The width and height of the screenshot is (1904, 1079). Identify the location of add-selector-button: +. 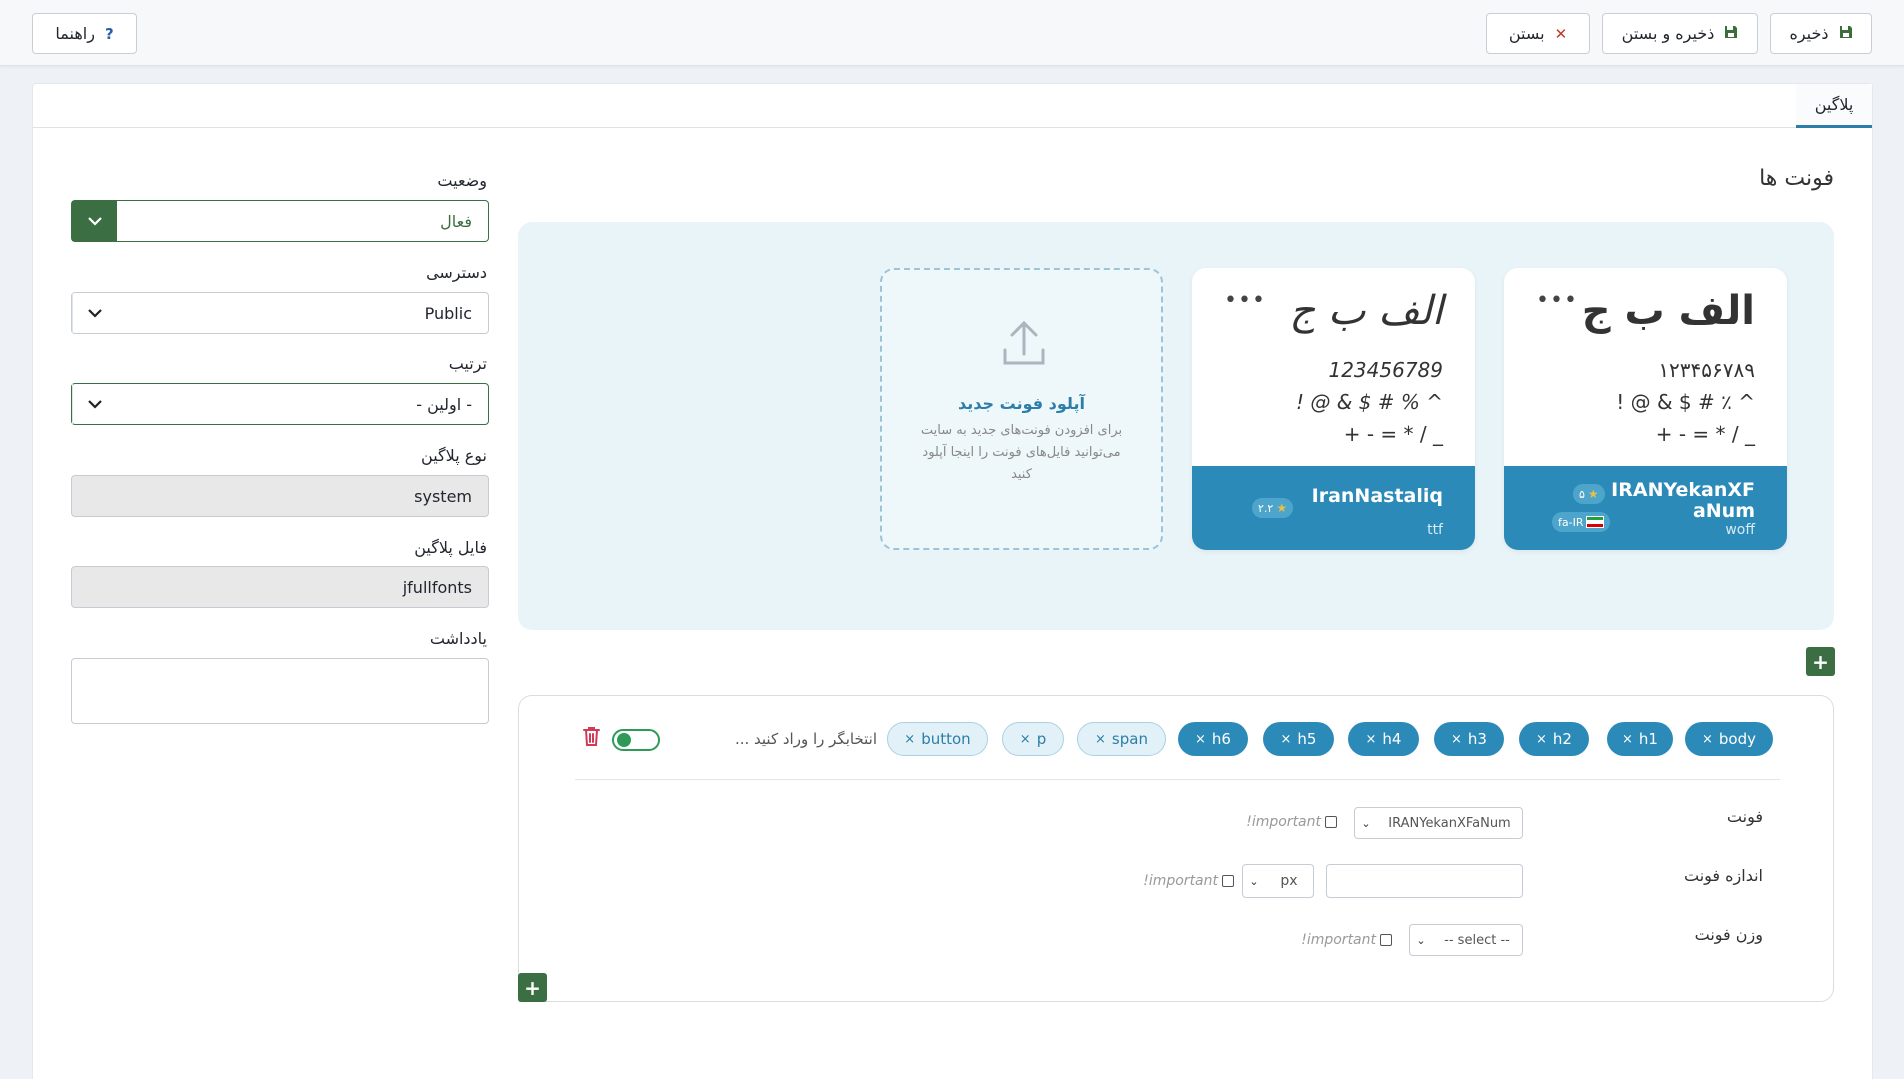
(532, 987).